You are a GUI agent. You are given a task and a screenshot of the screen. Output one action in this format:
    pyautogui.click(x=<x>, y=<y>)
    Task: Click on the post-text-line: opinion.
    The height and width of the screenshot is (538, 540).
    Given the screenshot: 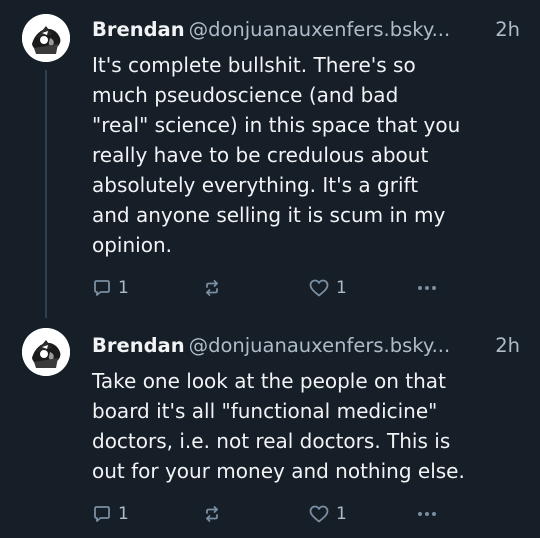 What is the action you would take?
    pyautogui.click(x=132, y=245)
    